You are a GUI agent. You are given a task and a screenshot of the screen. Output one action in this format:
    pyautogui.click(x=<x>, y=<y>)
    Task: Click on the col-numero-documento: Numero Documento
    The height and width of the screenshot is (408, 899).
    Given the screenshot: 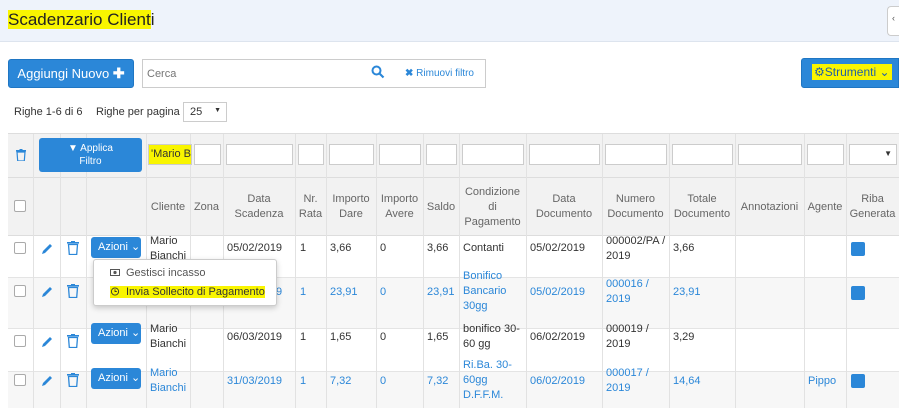 What is the action you would take?
    pyautogui.click(x=635, y=207)
    